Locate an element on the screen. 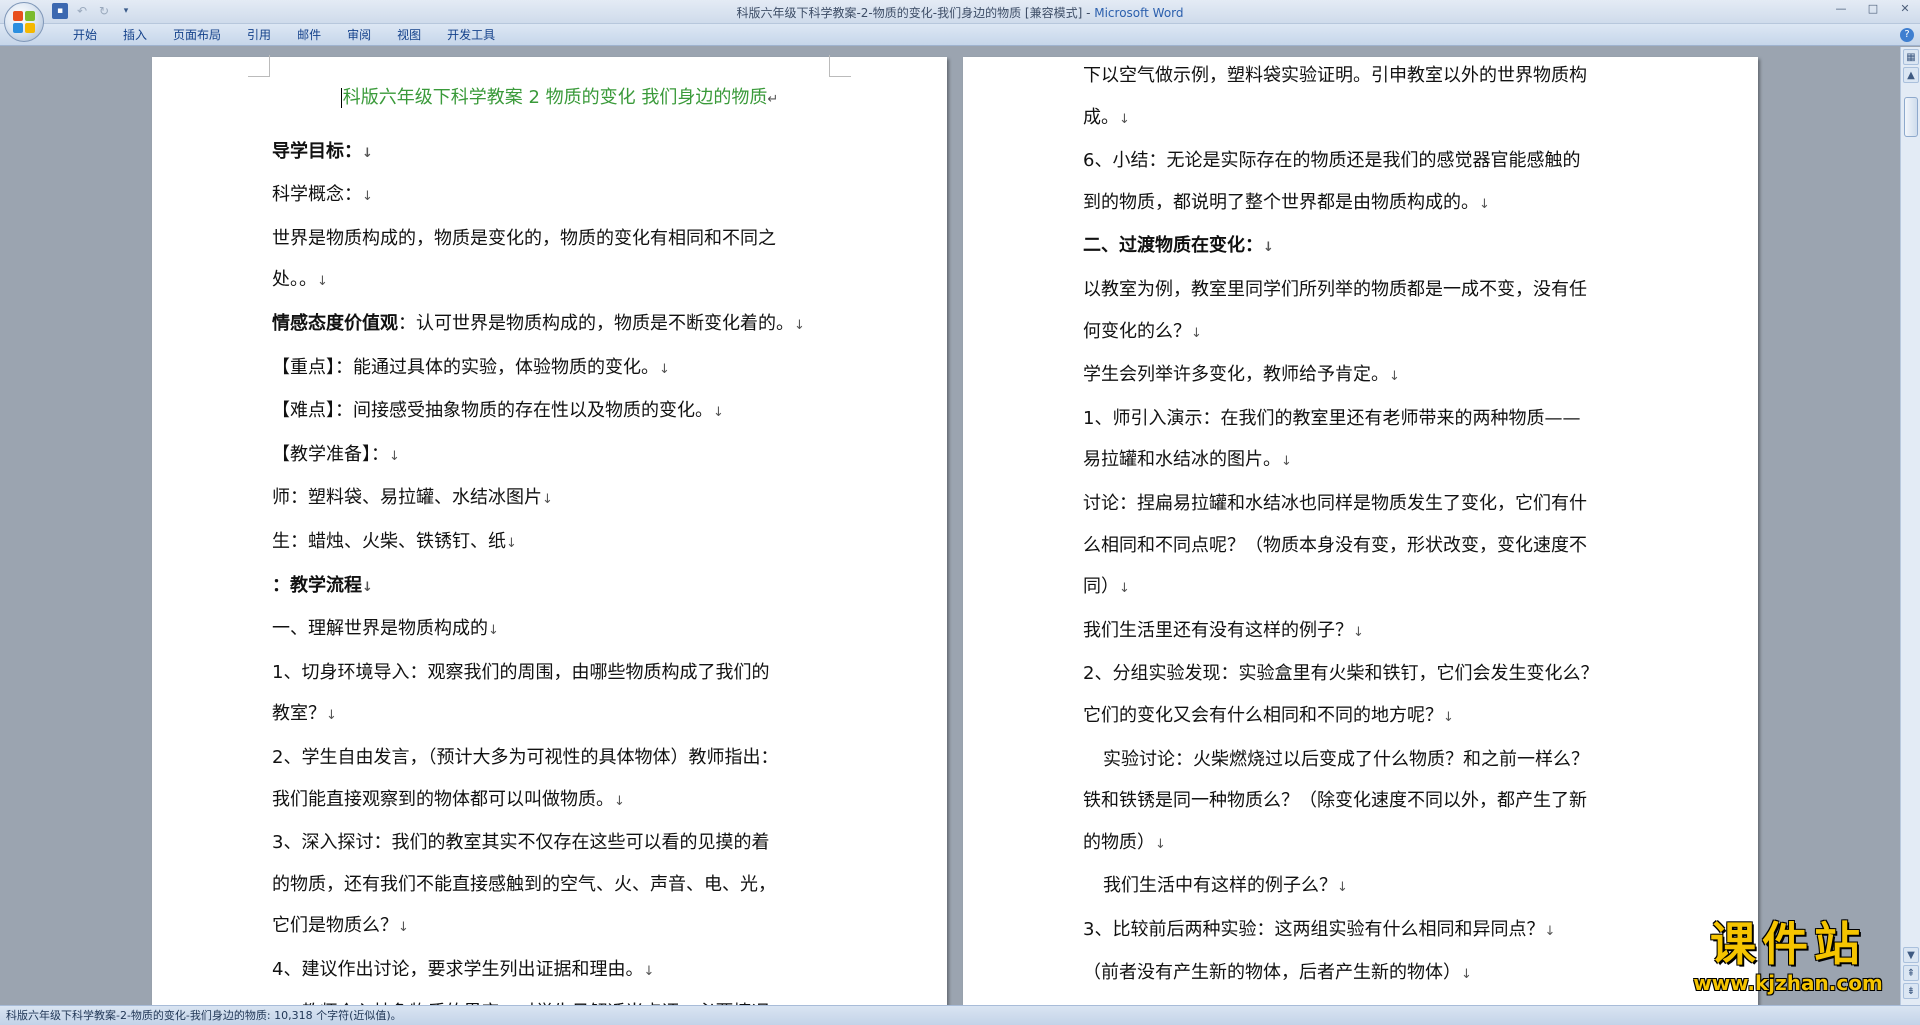 The width and height of the screenshot is (1920, 1025). line-text: 它们是物质么？ is located at coordinates (335, 926).